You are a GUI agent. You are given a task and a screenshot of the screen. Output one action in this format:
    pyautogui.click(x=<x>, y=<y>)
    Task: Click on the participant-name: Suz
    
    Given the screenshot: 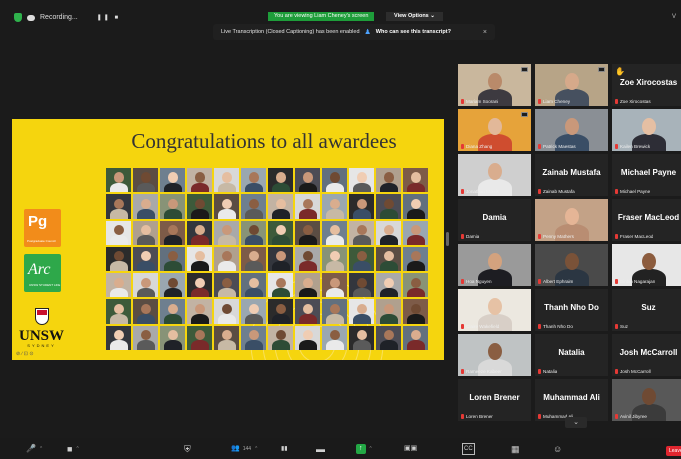 What is the action you would take?
    pyautogui.click(x=624, y=326)
    